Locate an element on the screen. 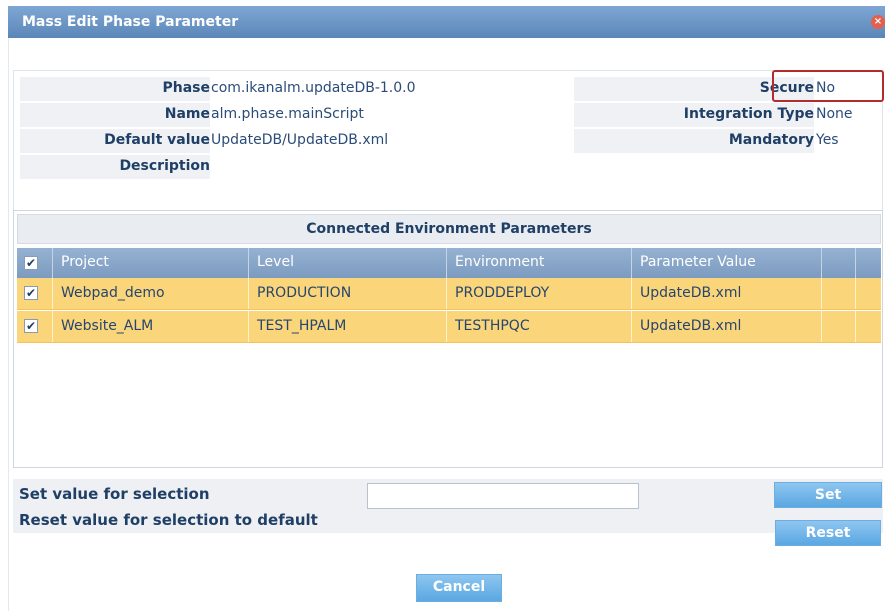  set-value-input is located at coordinates (503, 496).